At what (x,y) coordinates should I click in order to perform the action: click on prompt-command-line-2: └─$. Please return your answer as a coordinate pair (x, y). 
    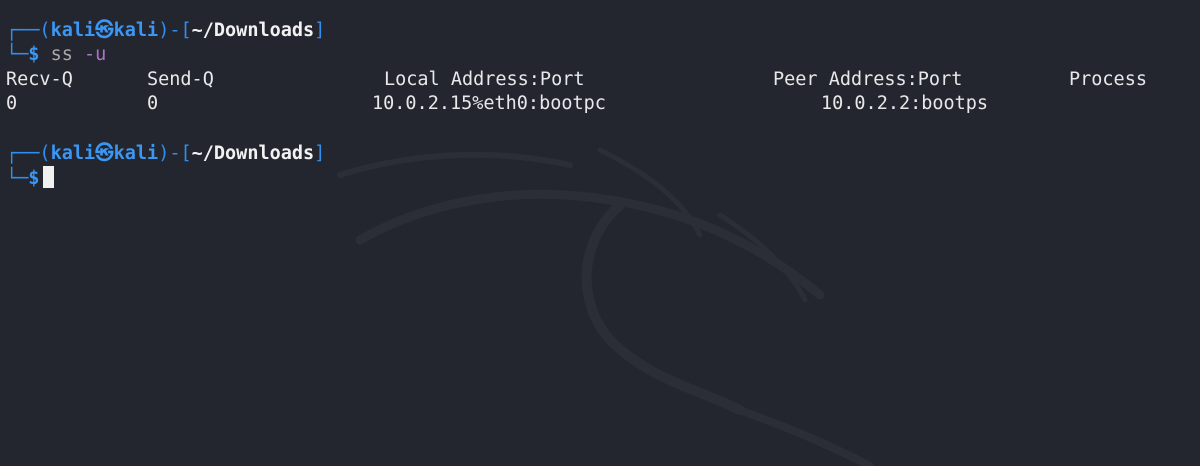
    Looking at the image, I should click on (30, 178).